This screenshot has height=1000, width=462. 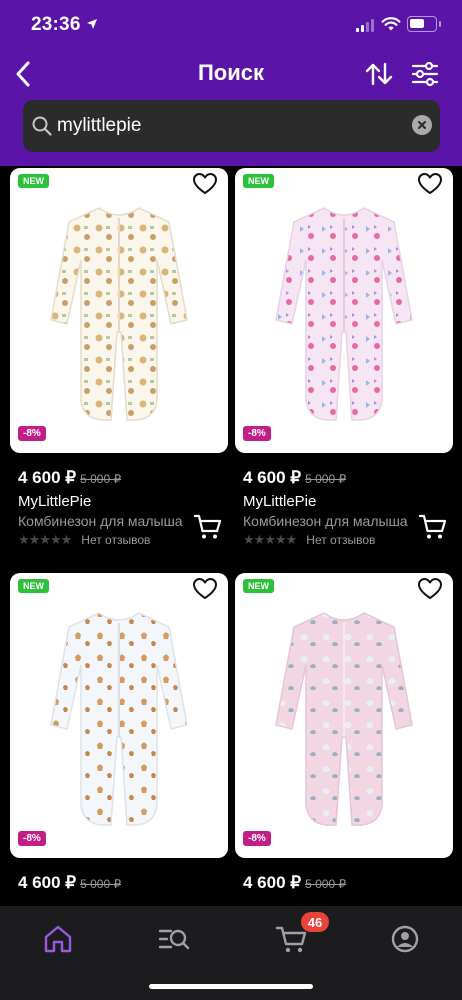 I want to click on filter-button, so click(x=425, y=74).